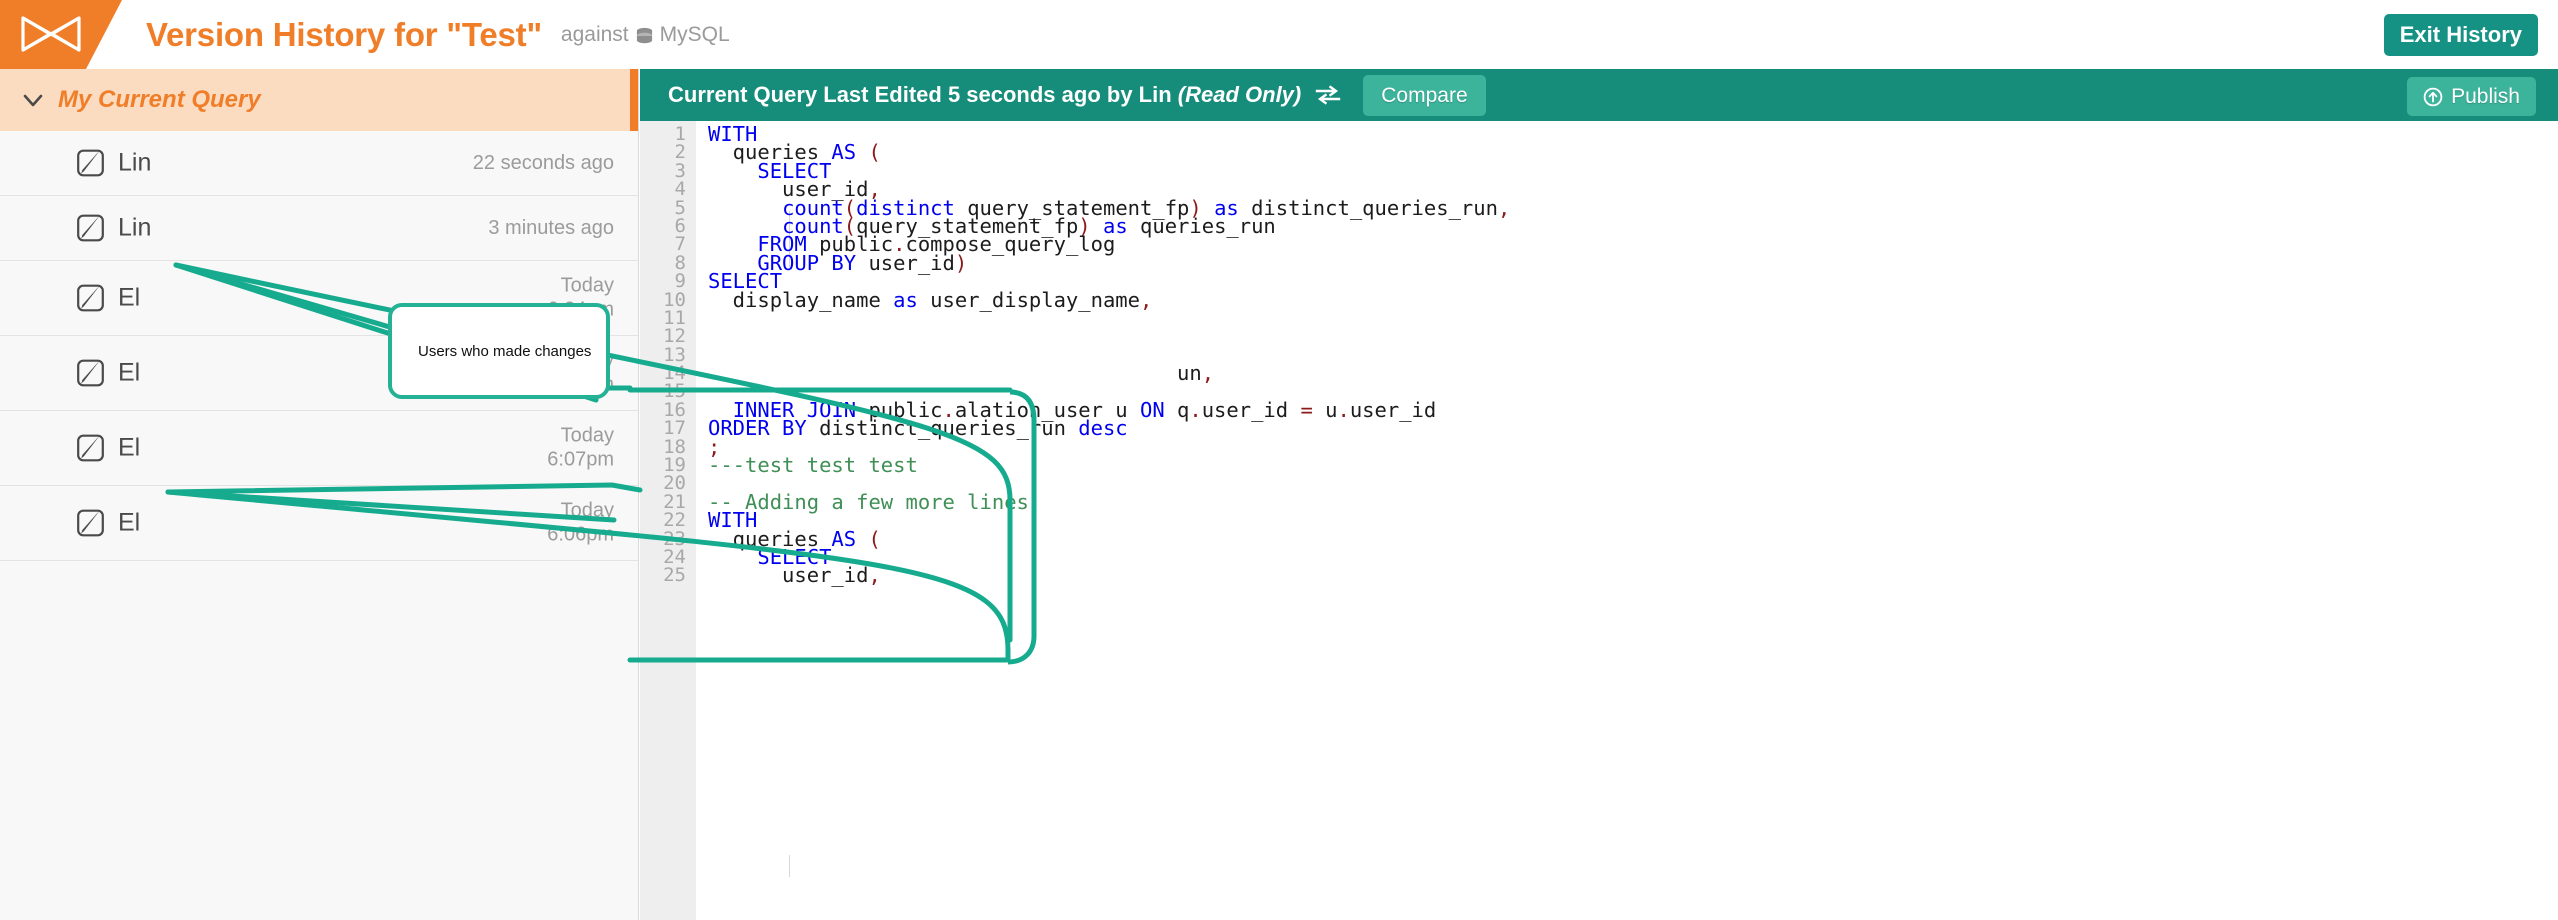  What do you see at coordinates (674, 575) in the screenshot?
I see `line-number: 25` at bounding box center [674, 575].